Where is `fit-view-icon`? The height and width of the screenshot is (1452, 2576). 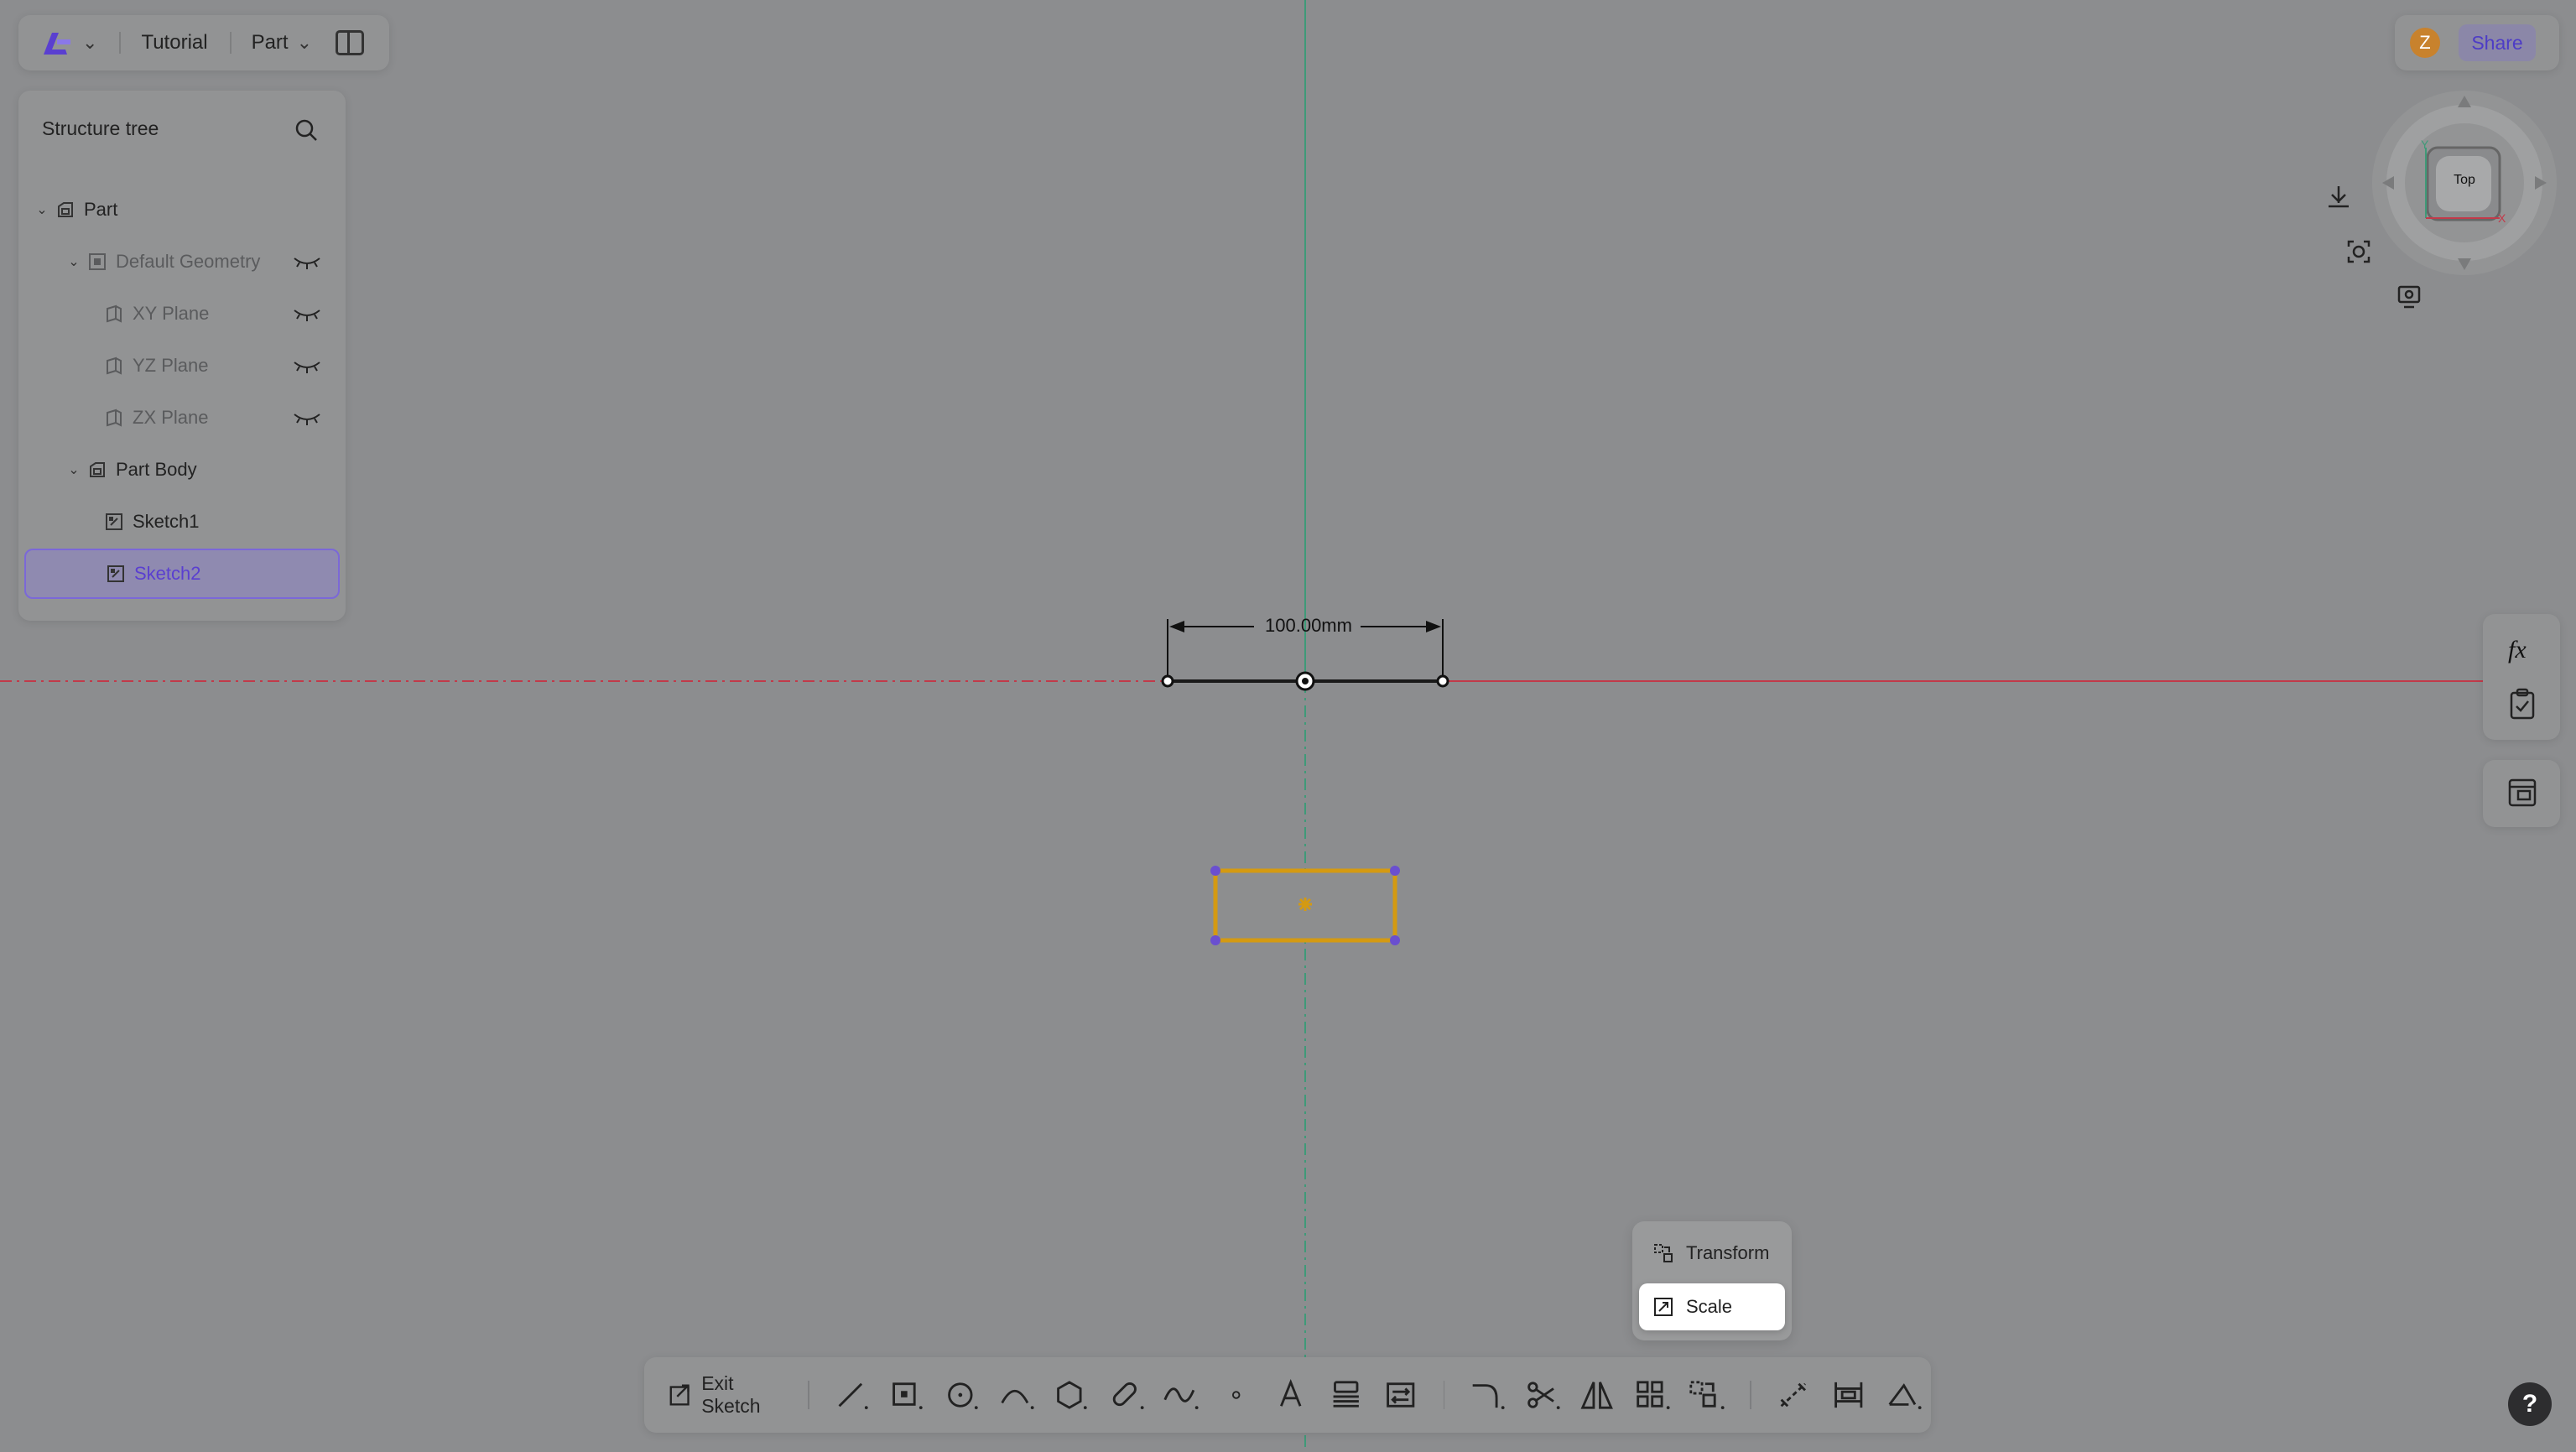
fit-view-icon is located at coordinates (2358, 252).